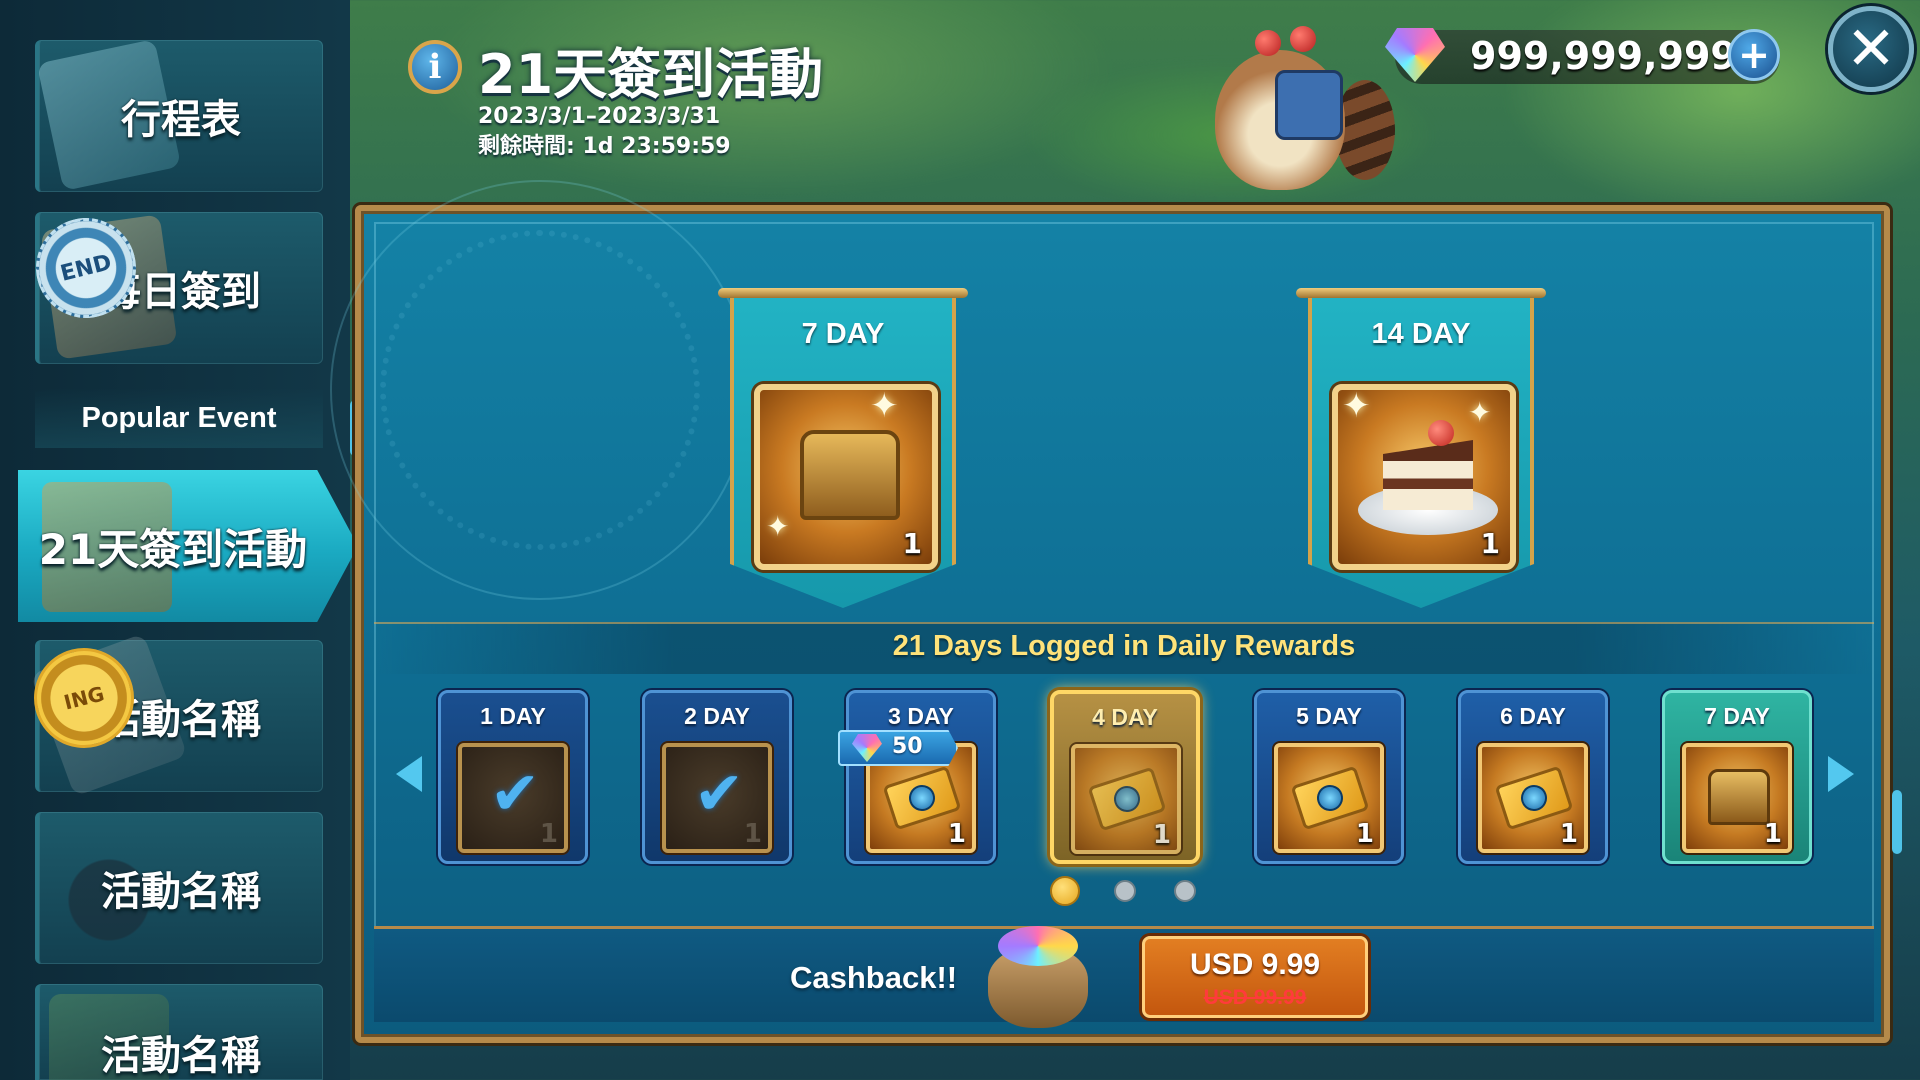 The height and width of the screenshot is (1080, 1920). I want to click on raccoon-mascot, so click(1295, 107).